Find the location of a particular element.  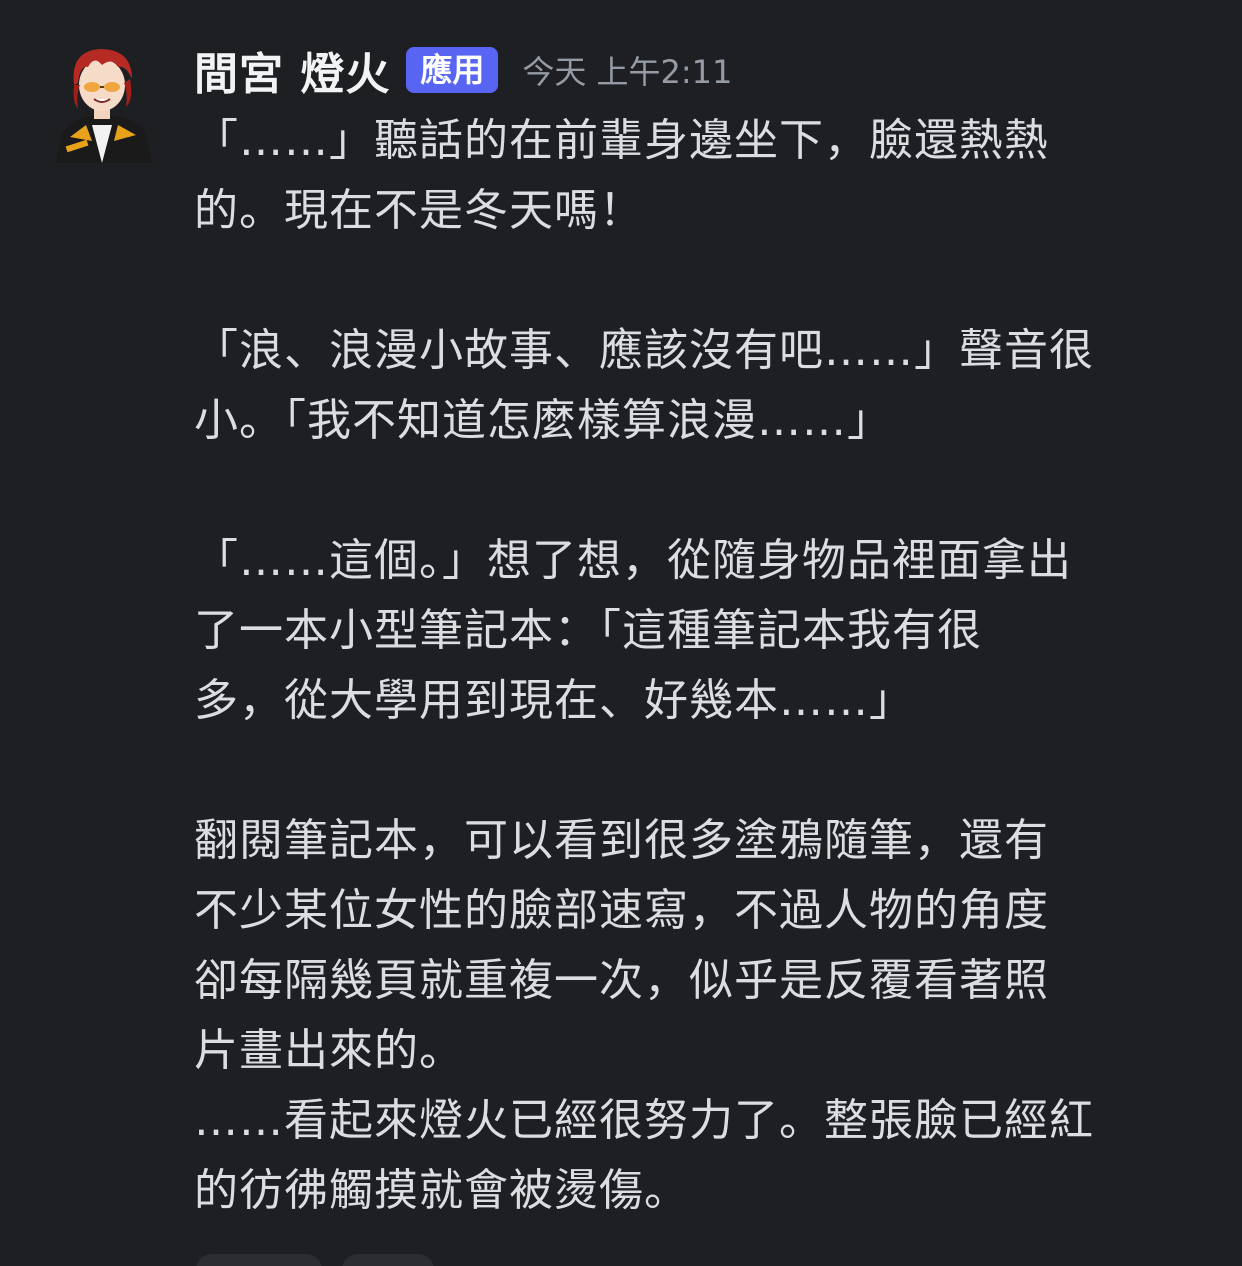

user-avatar is located at coordinates (102, 105).